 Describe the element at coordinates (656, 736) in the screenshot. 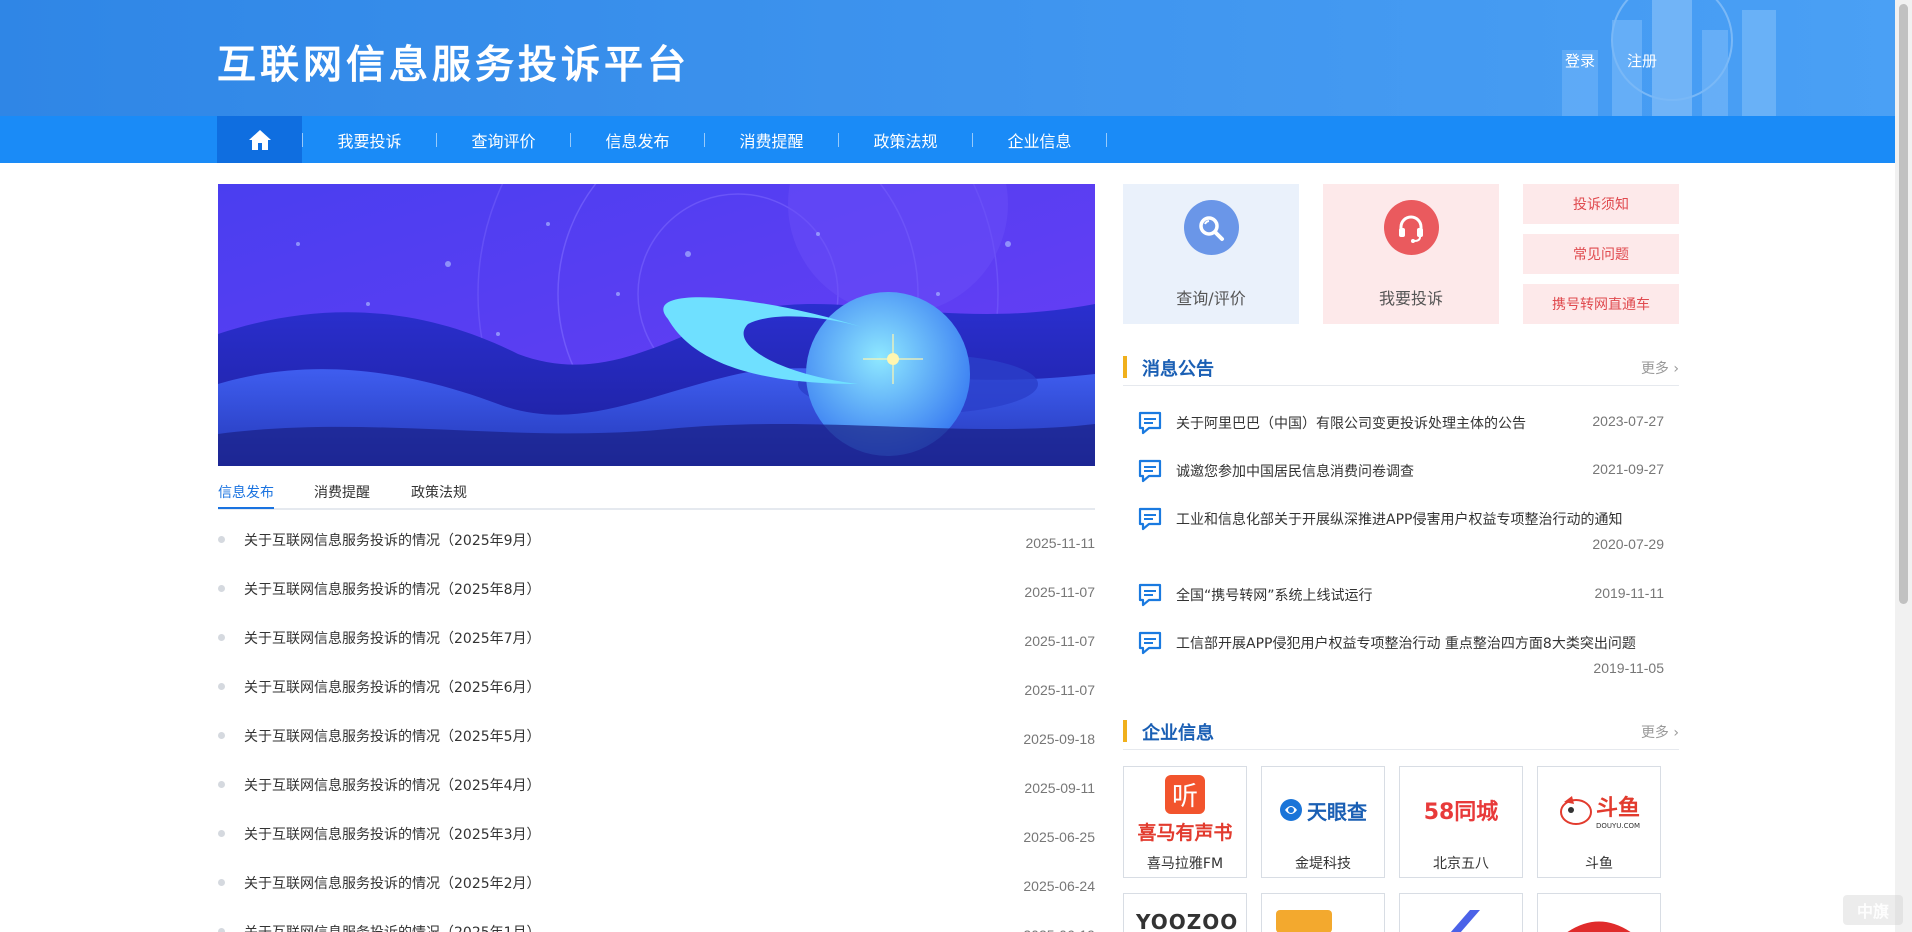

I see `list-item: 关于互联网信息服务投诉的情况（2025年5月） 2025-09-18` at that location.